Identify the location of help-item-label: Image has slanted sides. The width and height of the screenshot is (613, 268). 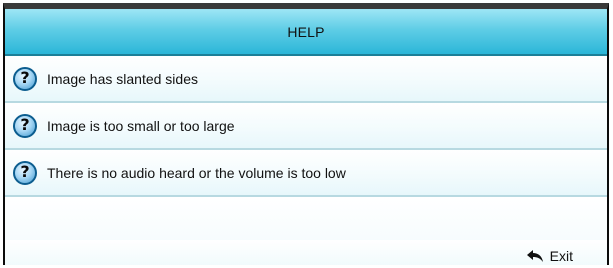
(122, 78).